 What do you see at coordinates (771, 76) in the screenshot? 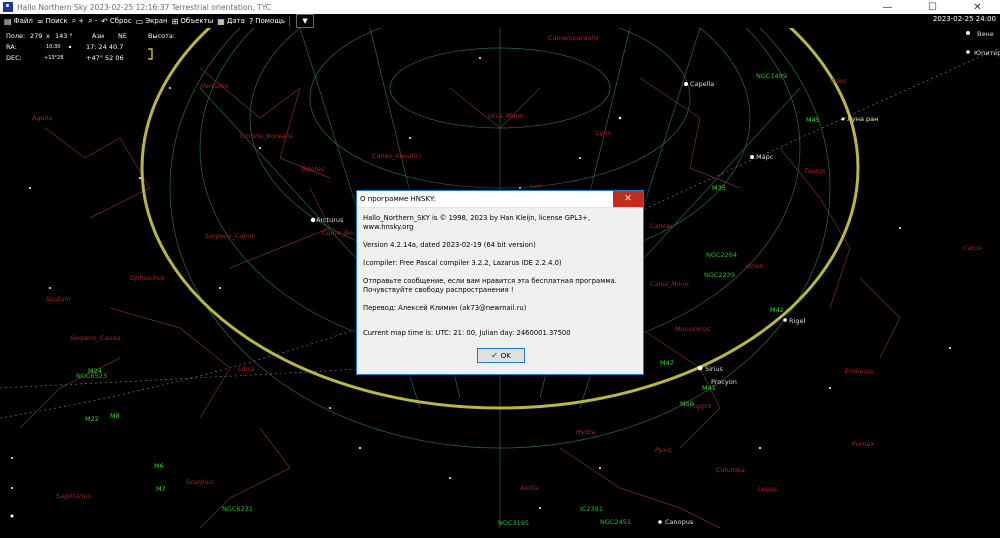
I see `label-ngc1499: NGC1499` at bounding box center [771, 76].